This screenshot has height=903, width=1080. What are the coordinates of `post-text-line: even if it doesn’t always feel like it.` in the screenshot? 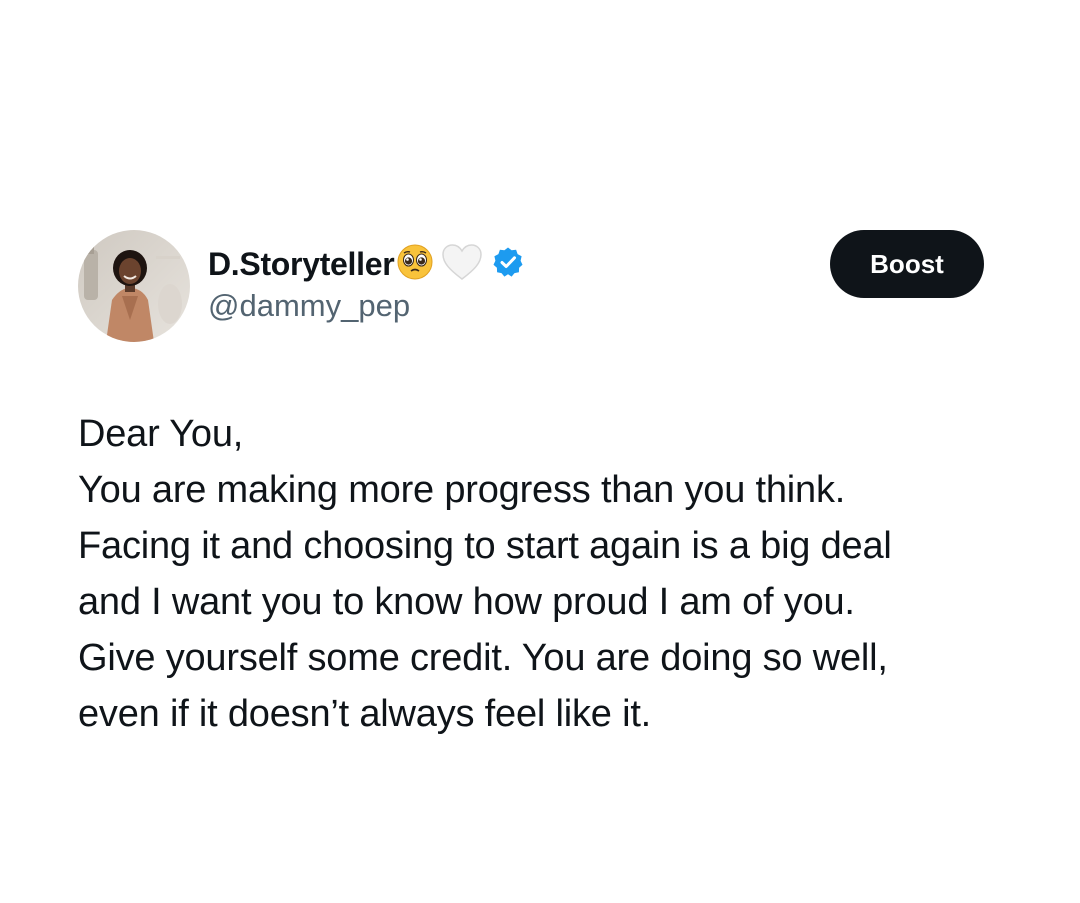 It's located at (365, 714).